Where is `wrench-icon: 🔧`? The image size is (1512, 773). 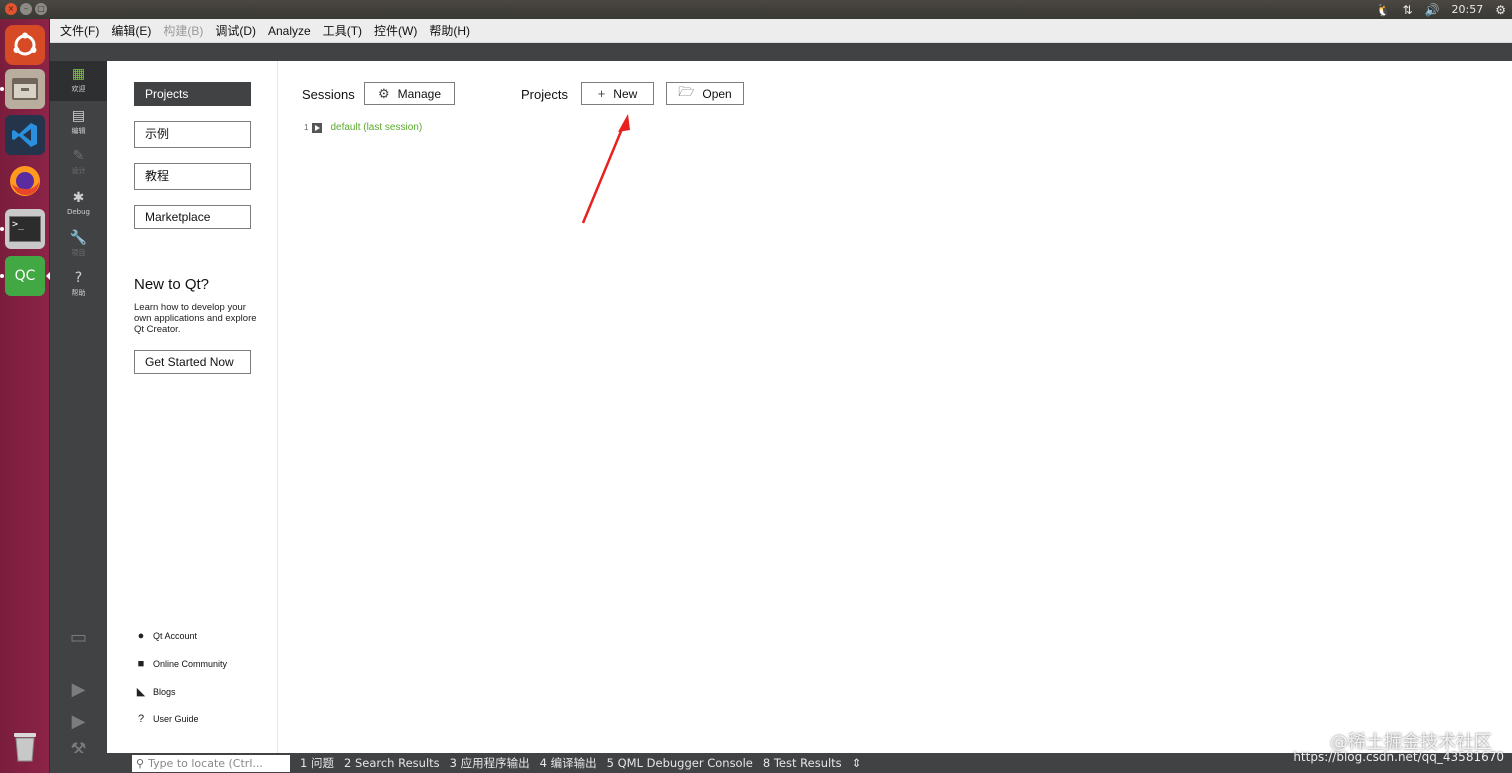 wrench-icon: 🔧 is located at coordinates (78, 238).